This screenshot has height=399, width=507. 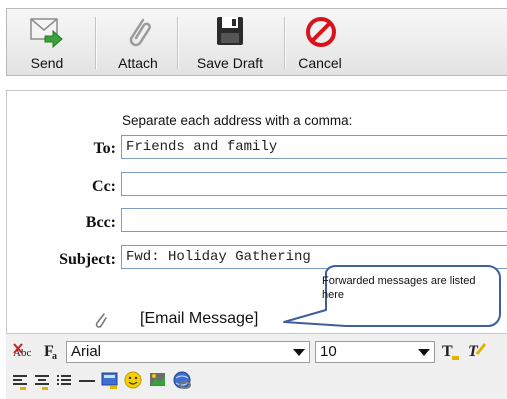 I want to click on font-size-select: 10, so click(x=375, y=352).